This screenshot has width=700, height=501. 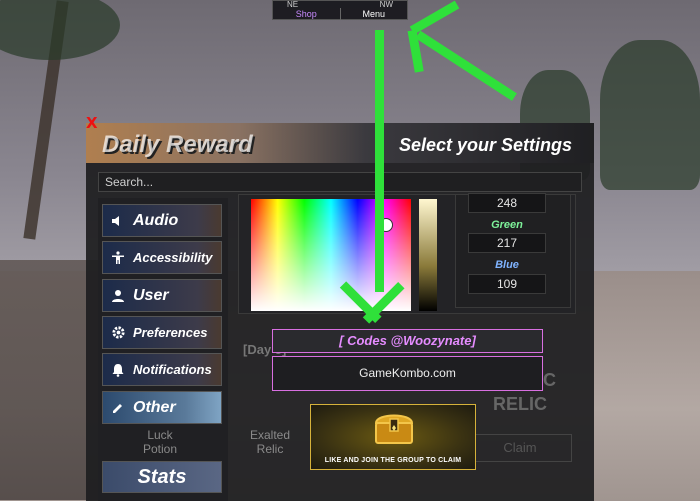 What do you see at coordinates (122, 332) in the screenshot?
I see `gear-icon` at bounding box center [122, 332].